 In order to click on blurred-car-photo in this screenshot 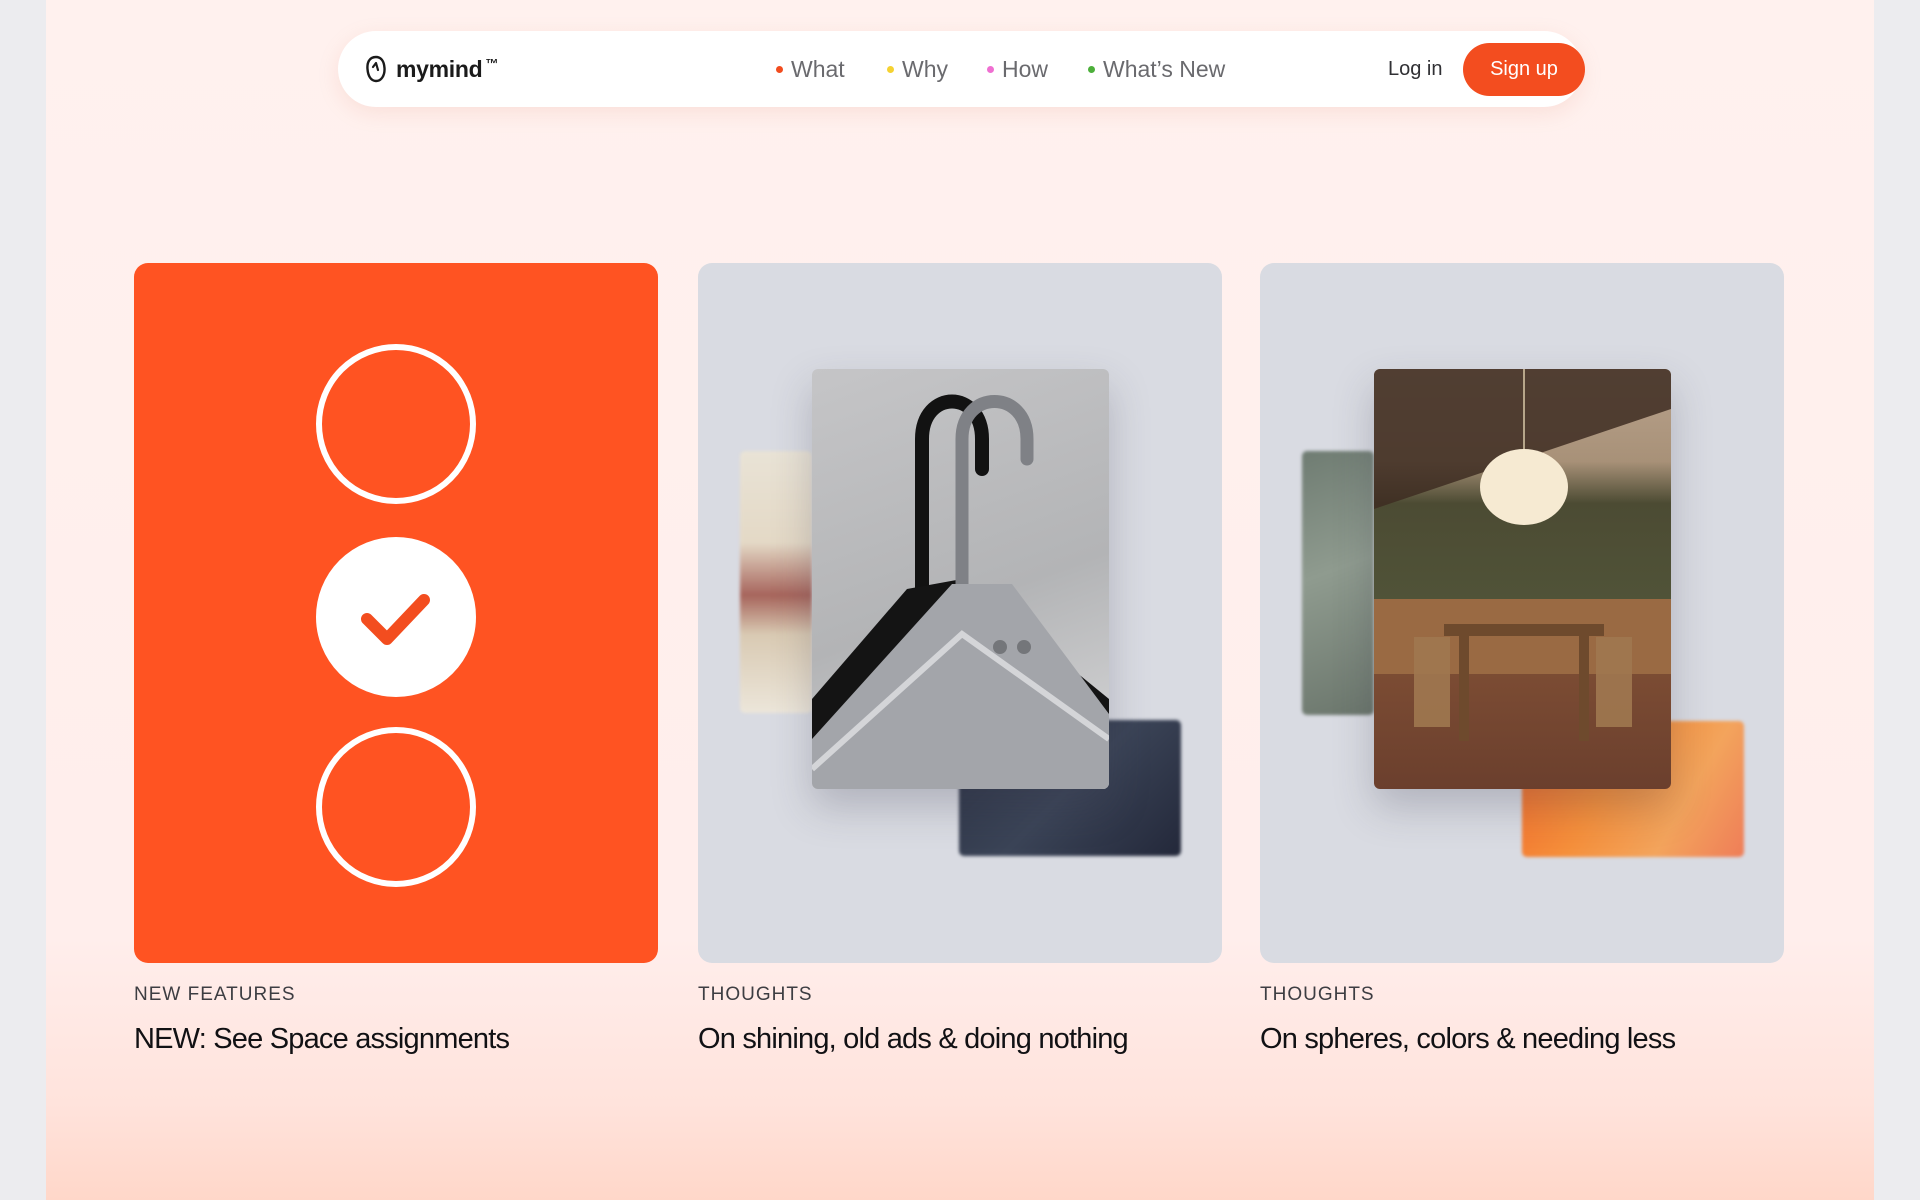, I will do `click(776, 582)`.